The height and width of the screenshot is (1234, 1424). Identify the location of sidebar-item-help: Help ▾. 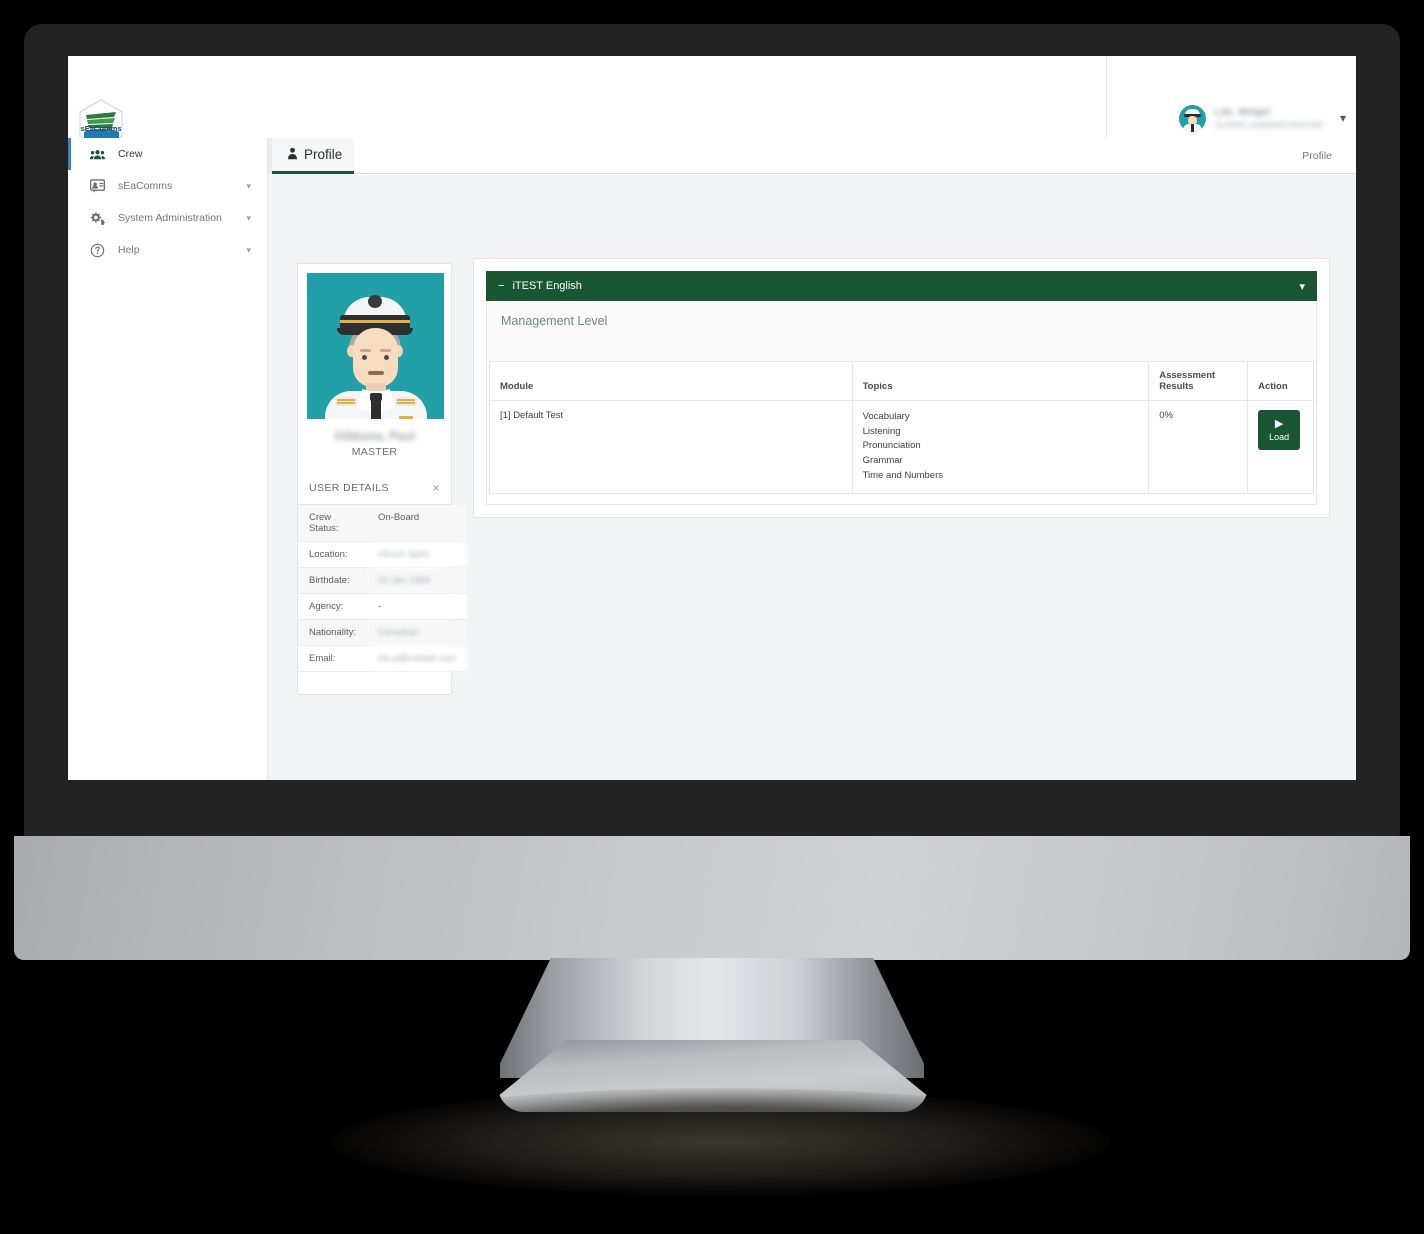
(167, 250).